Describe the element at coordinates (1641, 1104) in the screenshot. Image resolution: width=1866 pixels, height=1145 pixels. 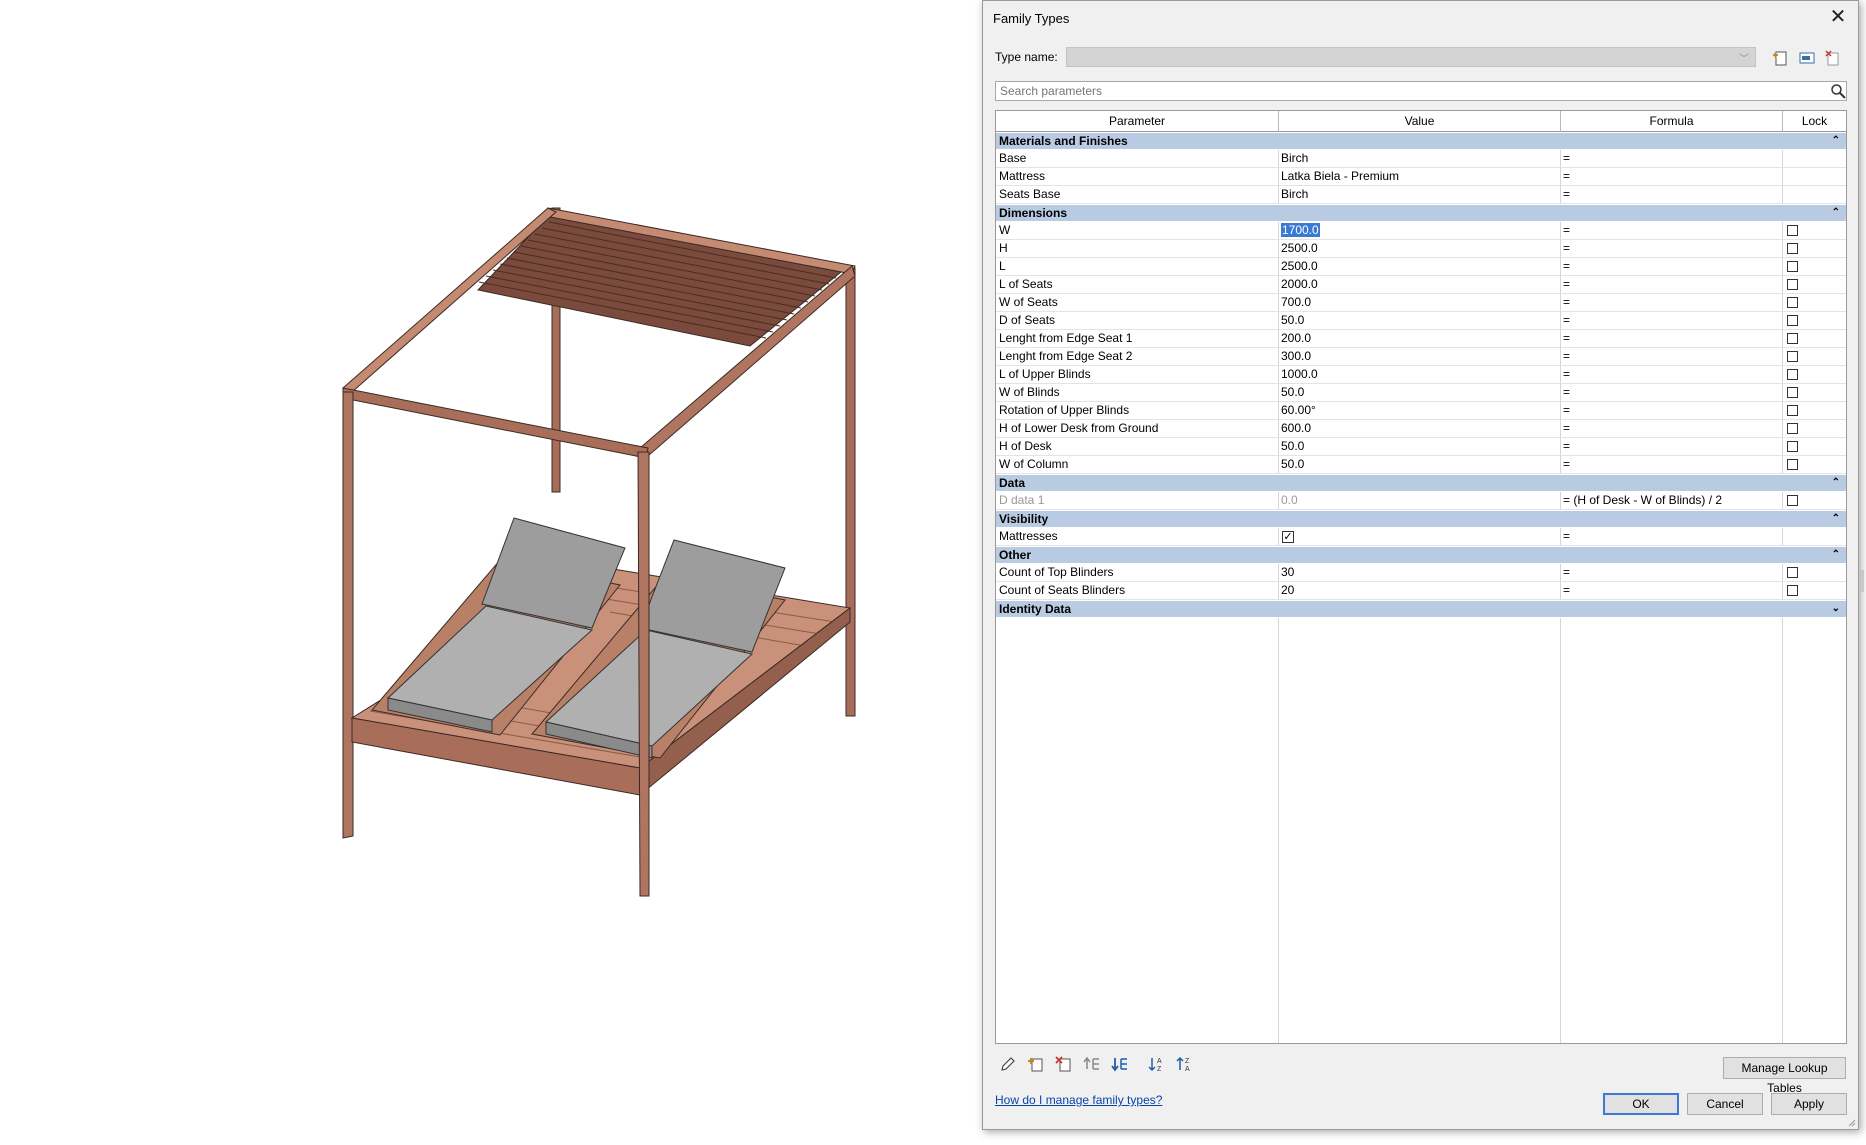
I see `ok-button: OK` at that location.